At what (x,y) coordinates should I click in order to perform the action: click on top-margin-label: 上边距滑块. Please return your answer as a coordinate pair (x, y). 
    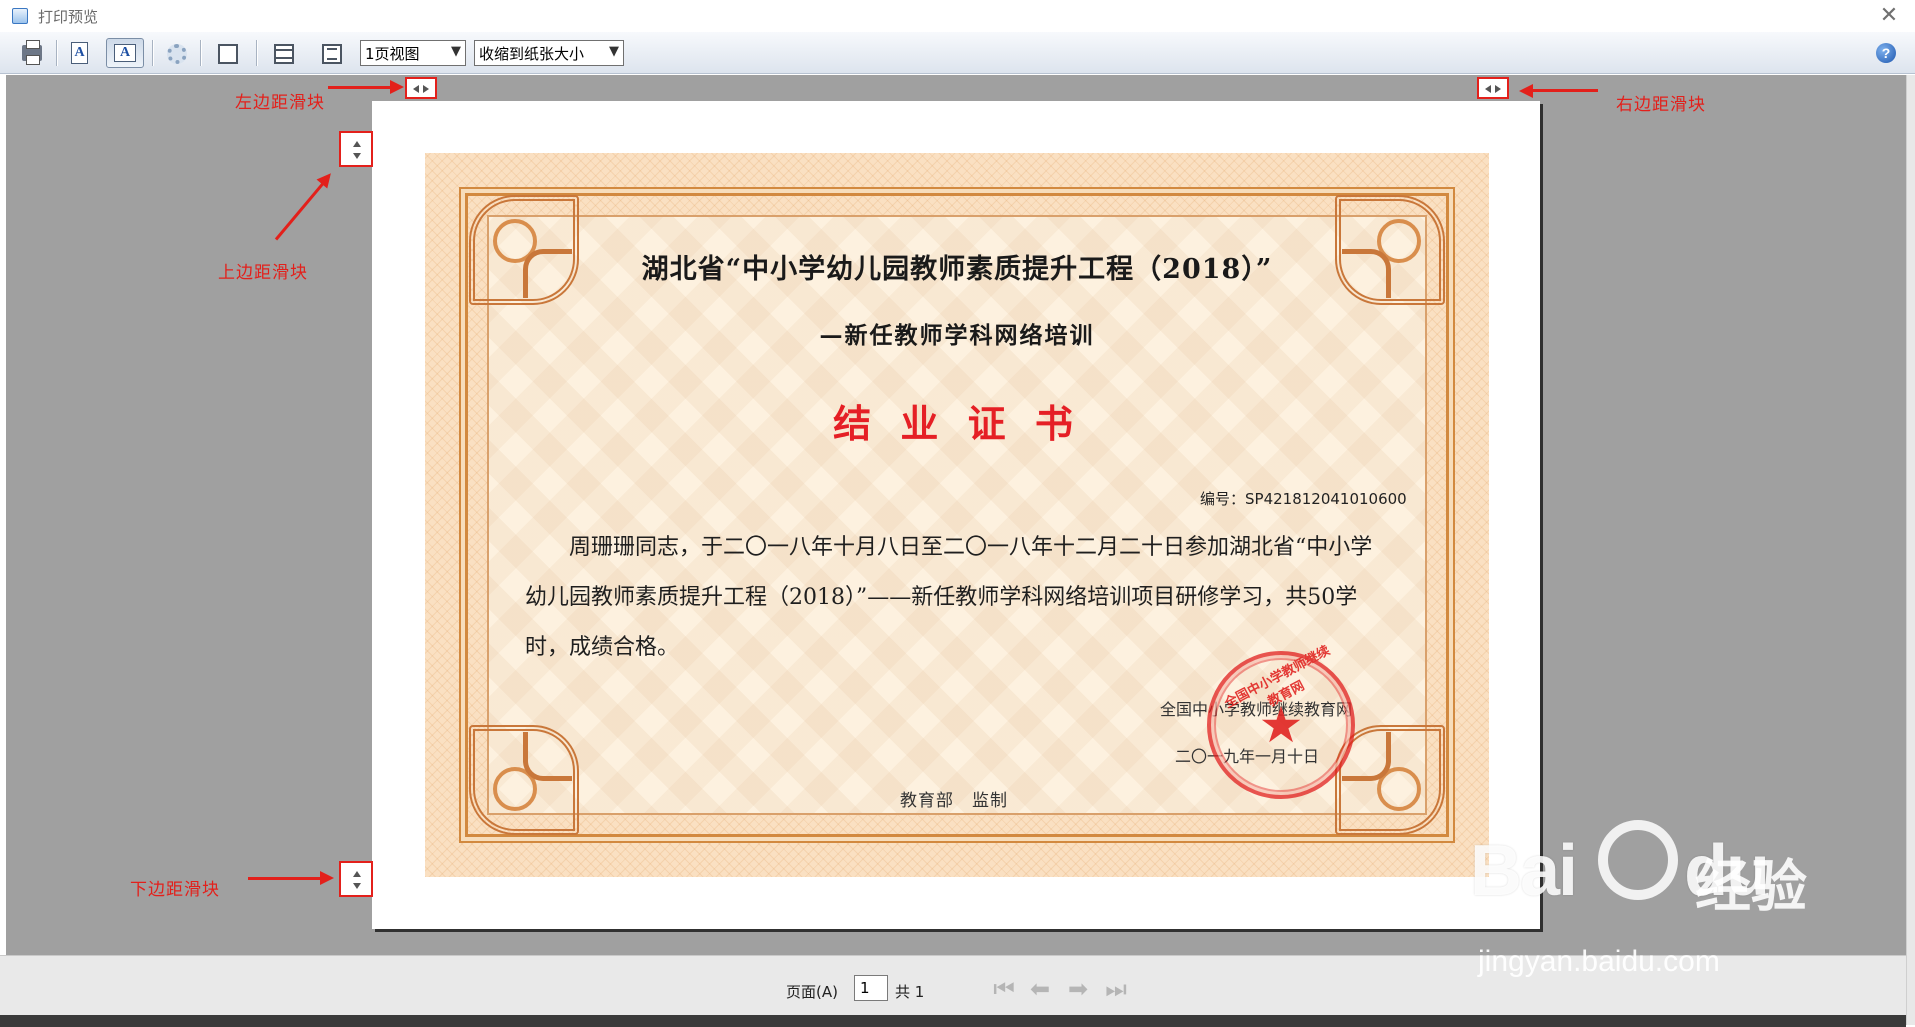
    Looking at the image, I should click on (263, 273).